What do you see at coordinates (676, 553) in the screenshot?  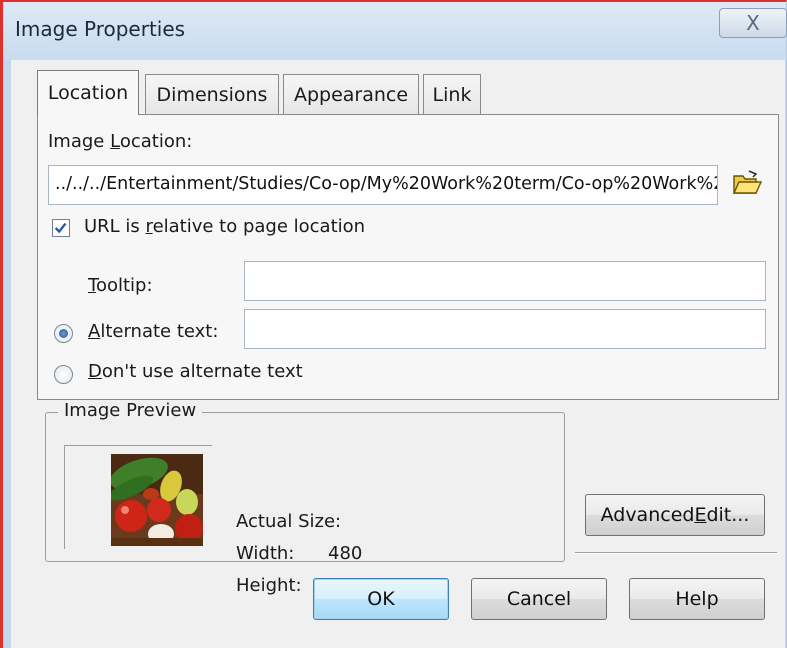 I see `separator` at bounding box center [676, 553].